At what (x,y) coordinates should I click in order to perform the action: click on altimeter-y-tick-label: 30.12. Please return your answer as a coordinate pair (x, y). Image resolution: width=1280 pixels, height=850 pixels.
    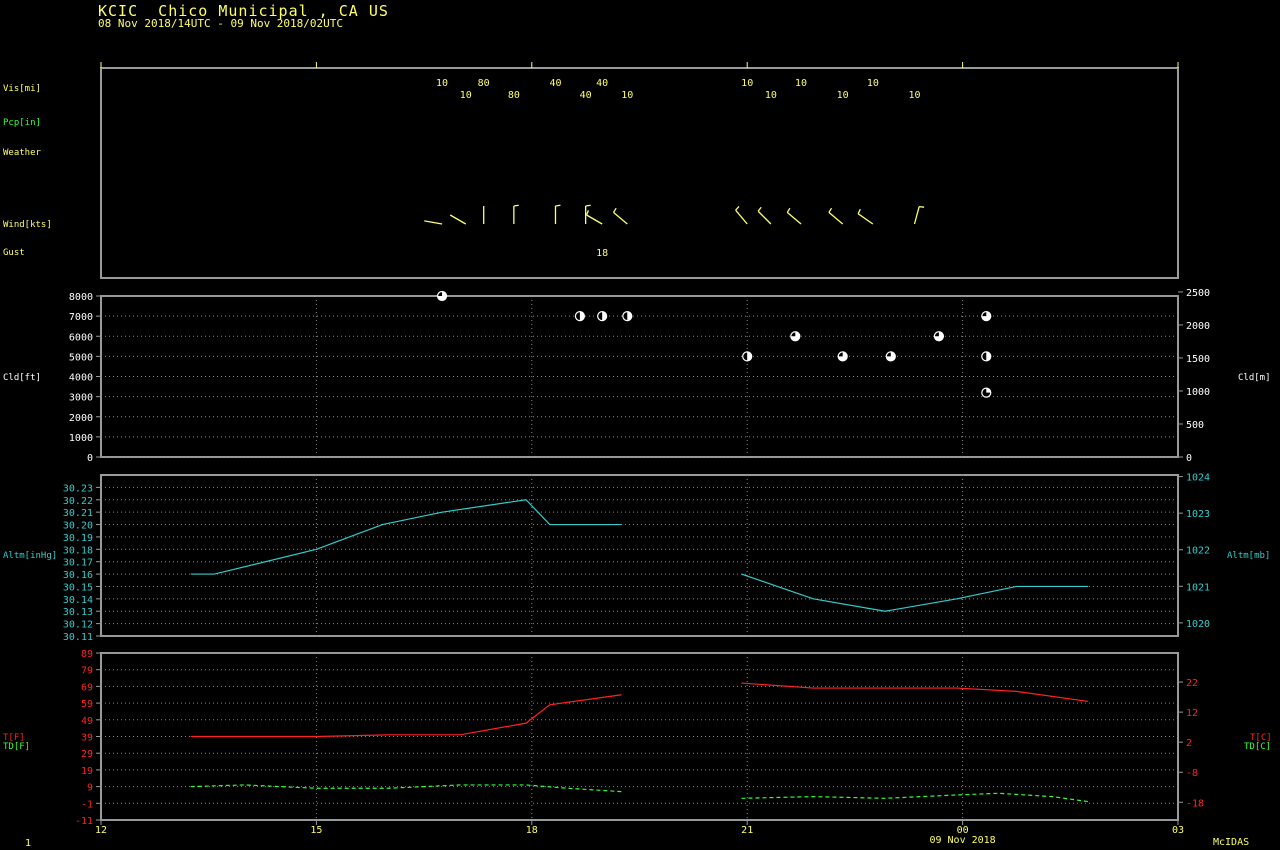
    Looking at the image, I should click on (78, 625).